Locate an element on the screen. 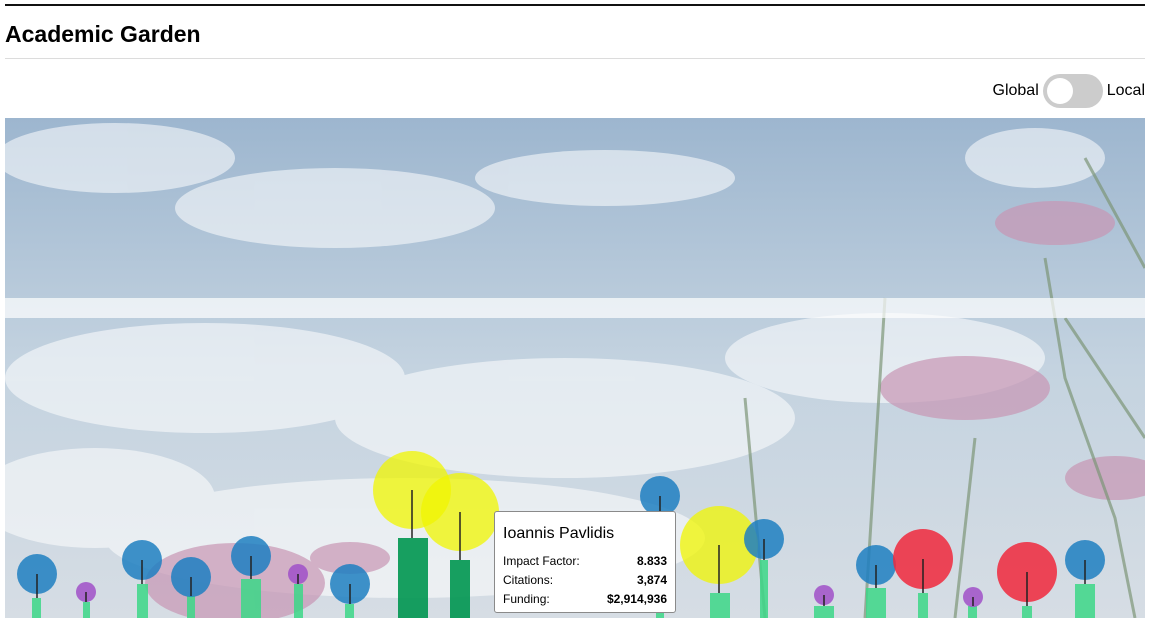 This screenshot has height=624, width=1151. switch-knob is located at coordinates (1059, 91).